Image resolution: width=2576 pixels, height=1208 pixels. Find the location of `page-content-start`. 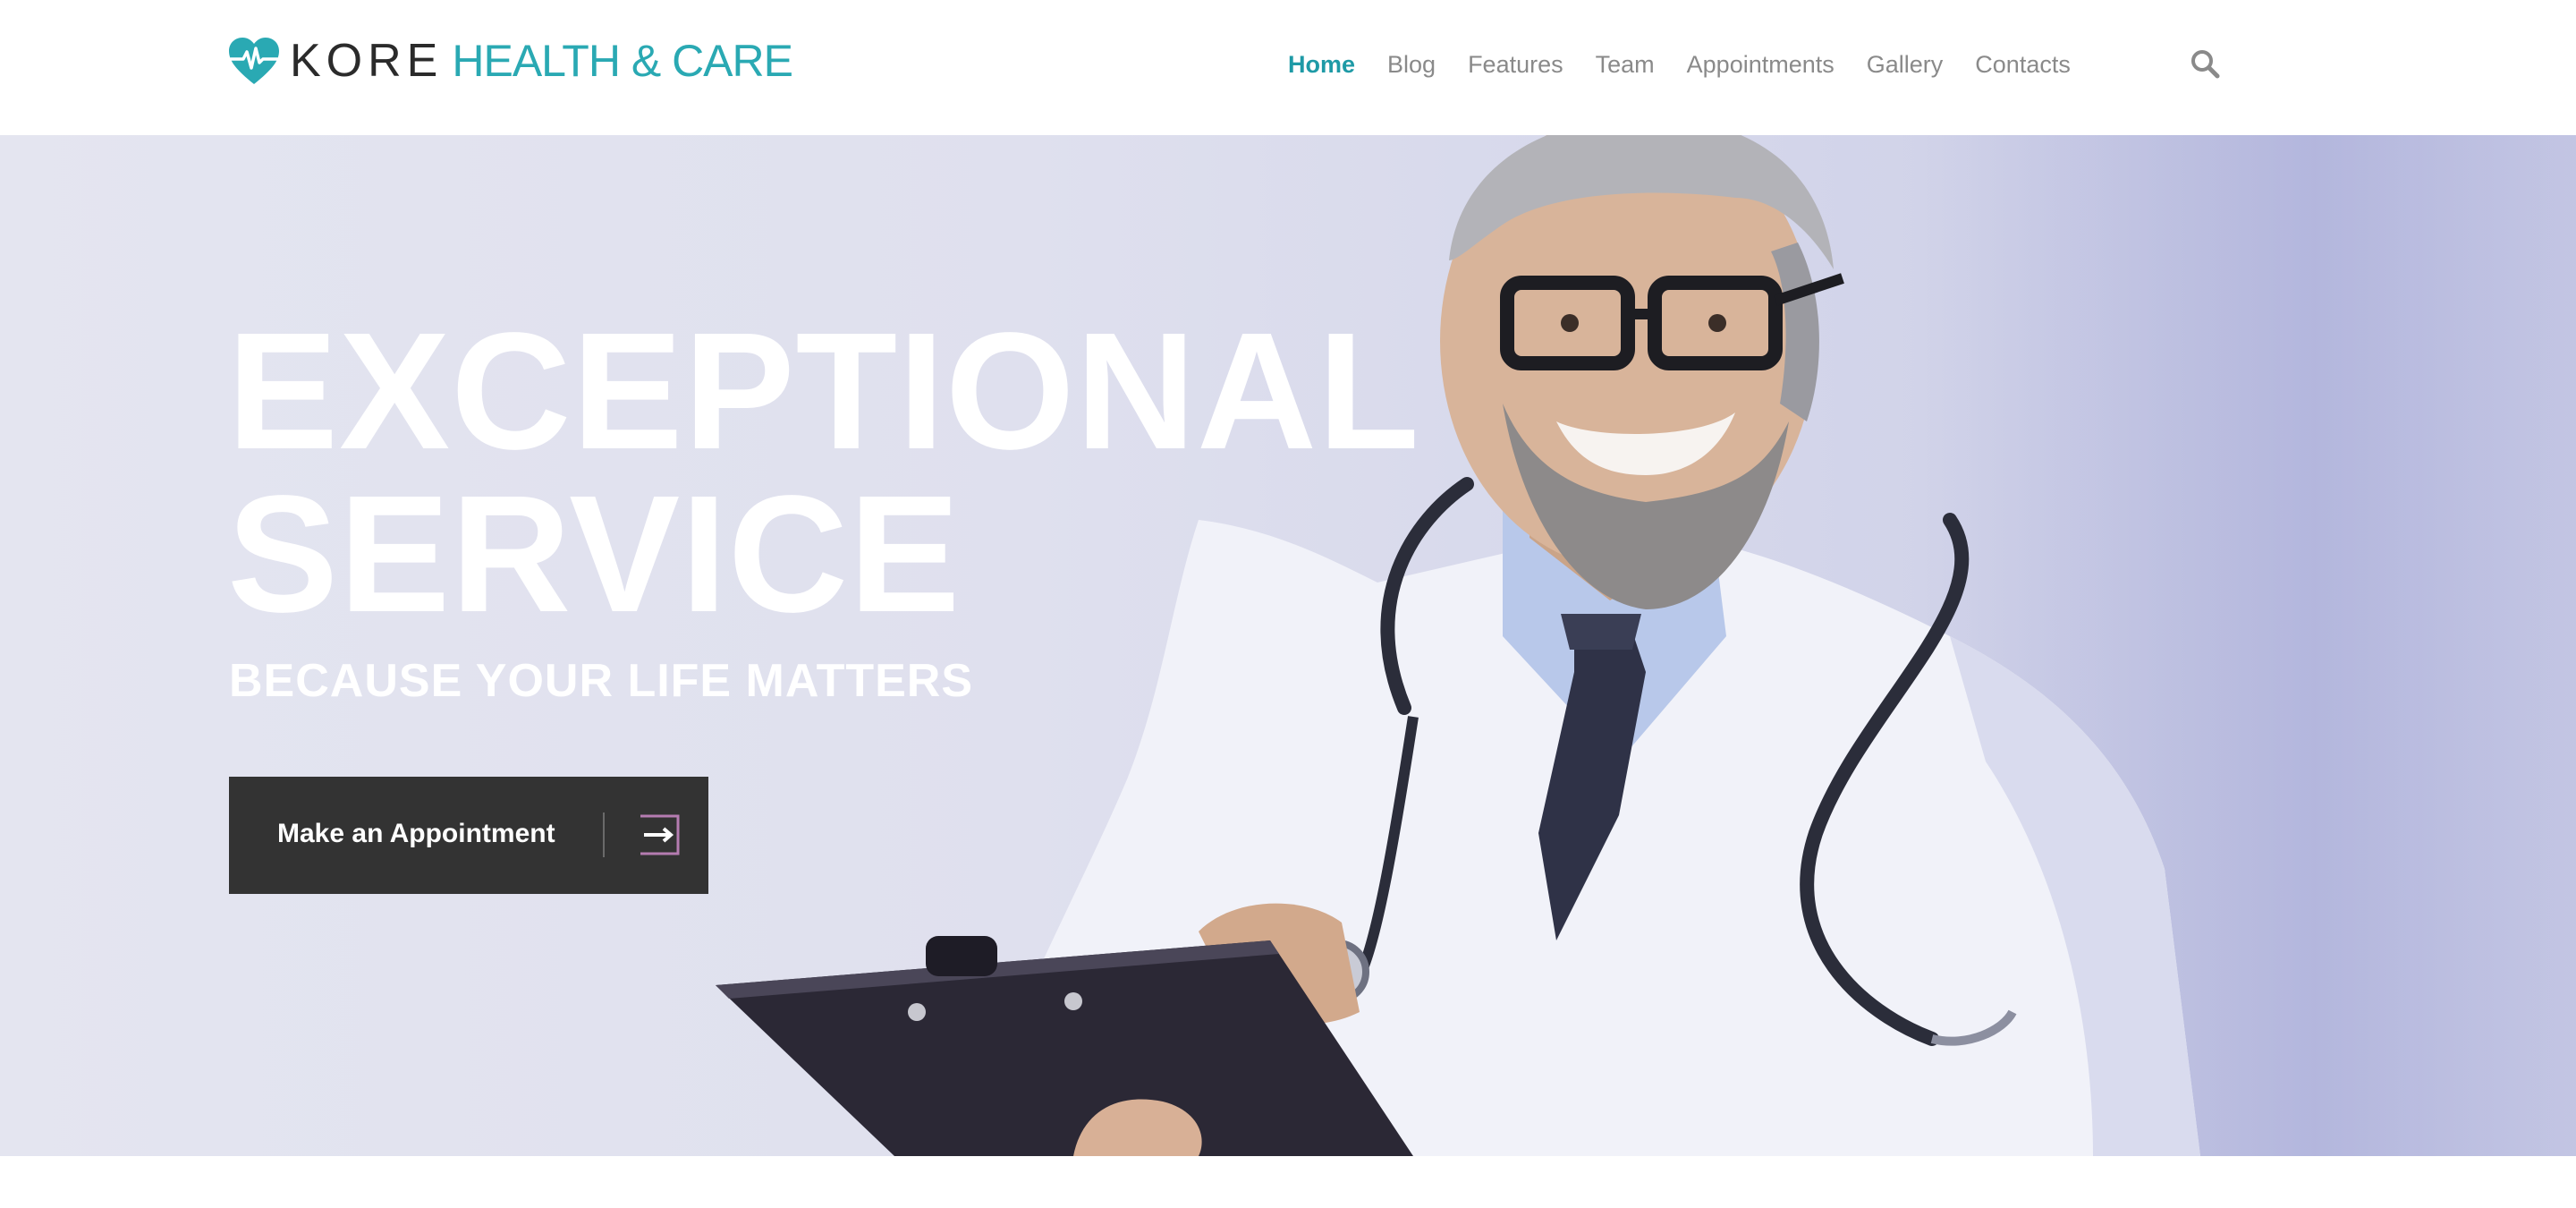

page-content-start is located at coordinates (1288, 1182).